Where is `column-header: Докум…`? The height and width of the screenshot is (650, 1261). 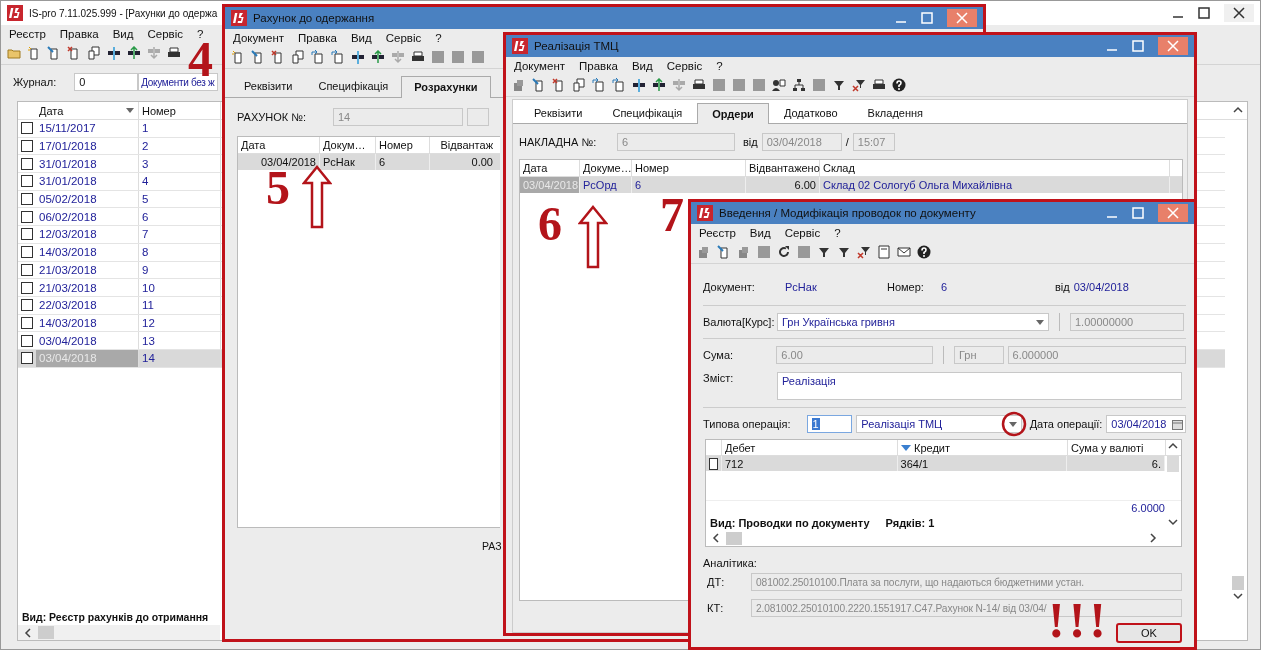 column-header: Докум… is located at coordinates (348, 145).